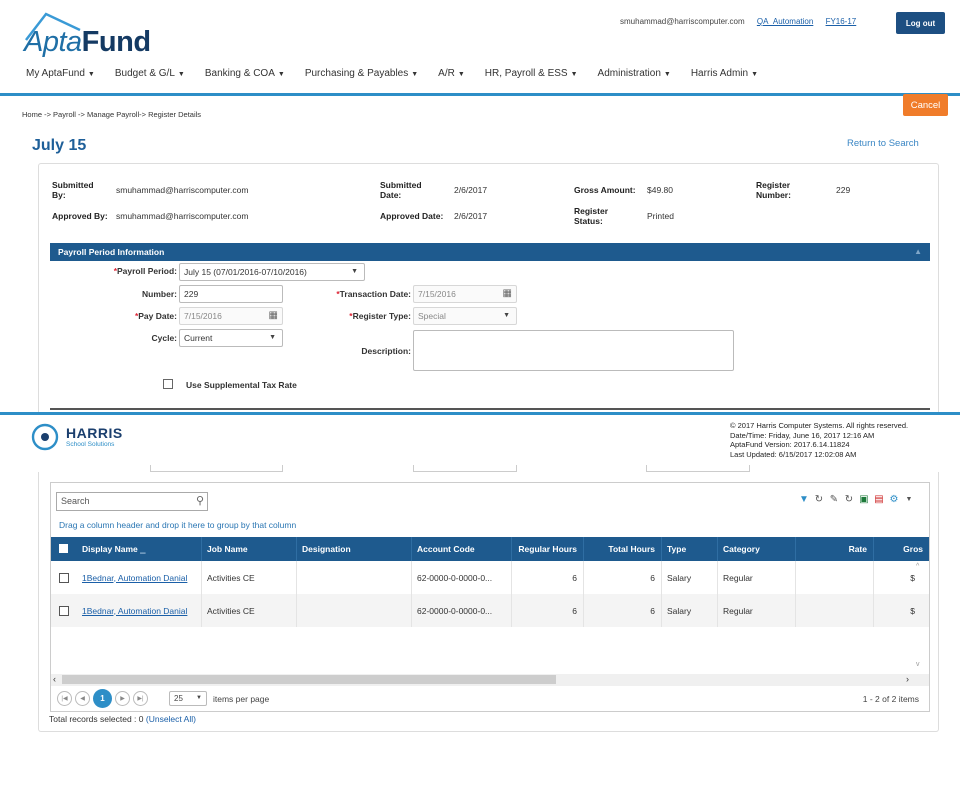 Image resolution: width=960 pixels, height=790 pixels. Describe the element at coordinates (231, 294) in the screenshot. I see `number-field: 229` at that location.